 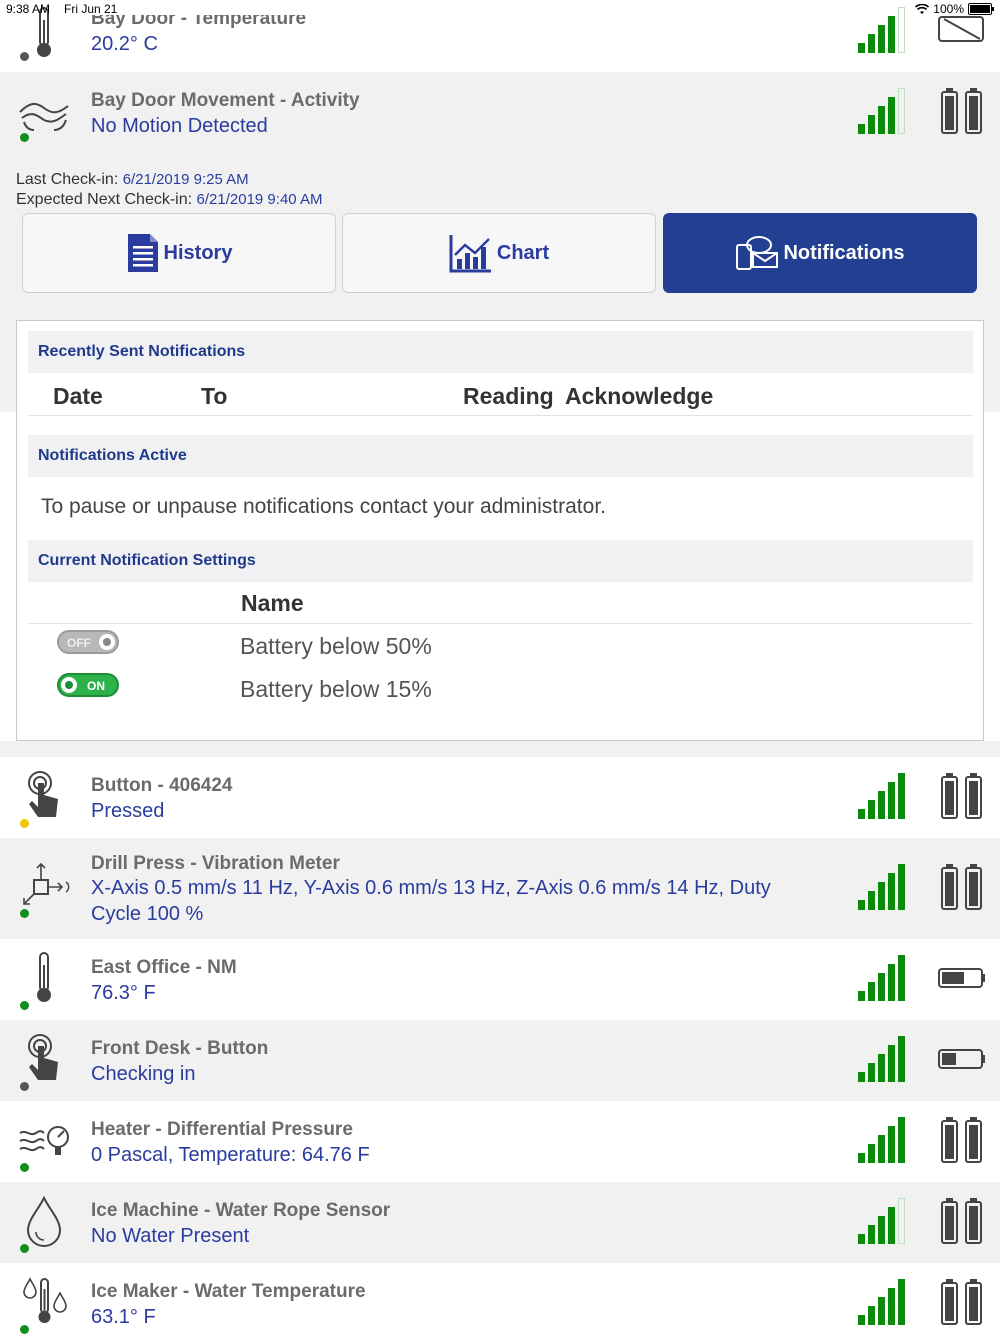 I want to click on sensor-reading: 63.1° F, so click(x=123, y=1317).